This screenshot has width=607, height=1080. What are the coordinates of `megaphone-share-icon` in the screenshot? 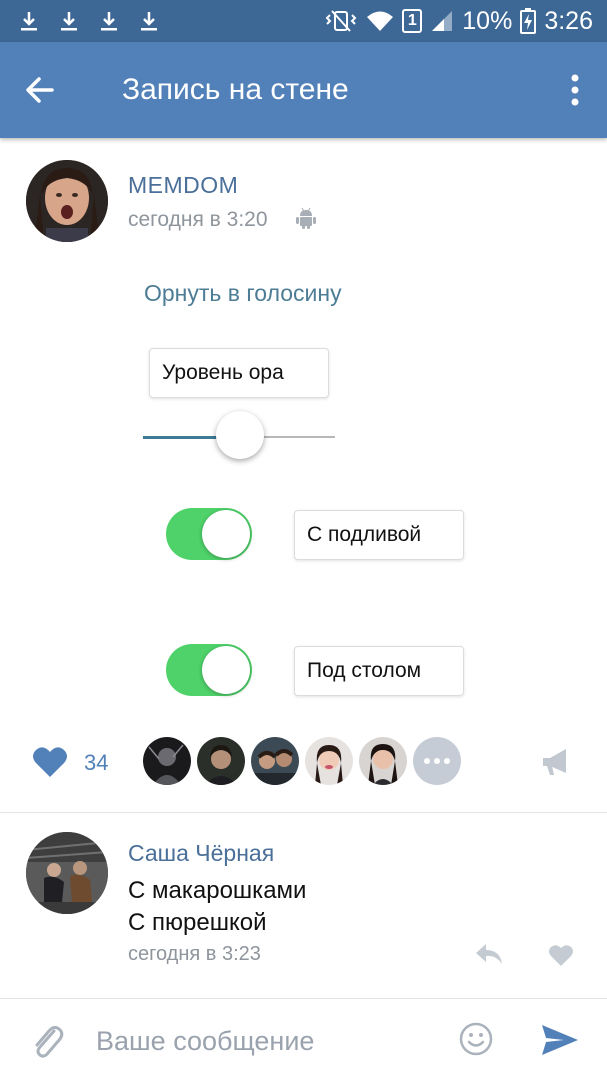 It's located at (556, 762).